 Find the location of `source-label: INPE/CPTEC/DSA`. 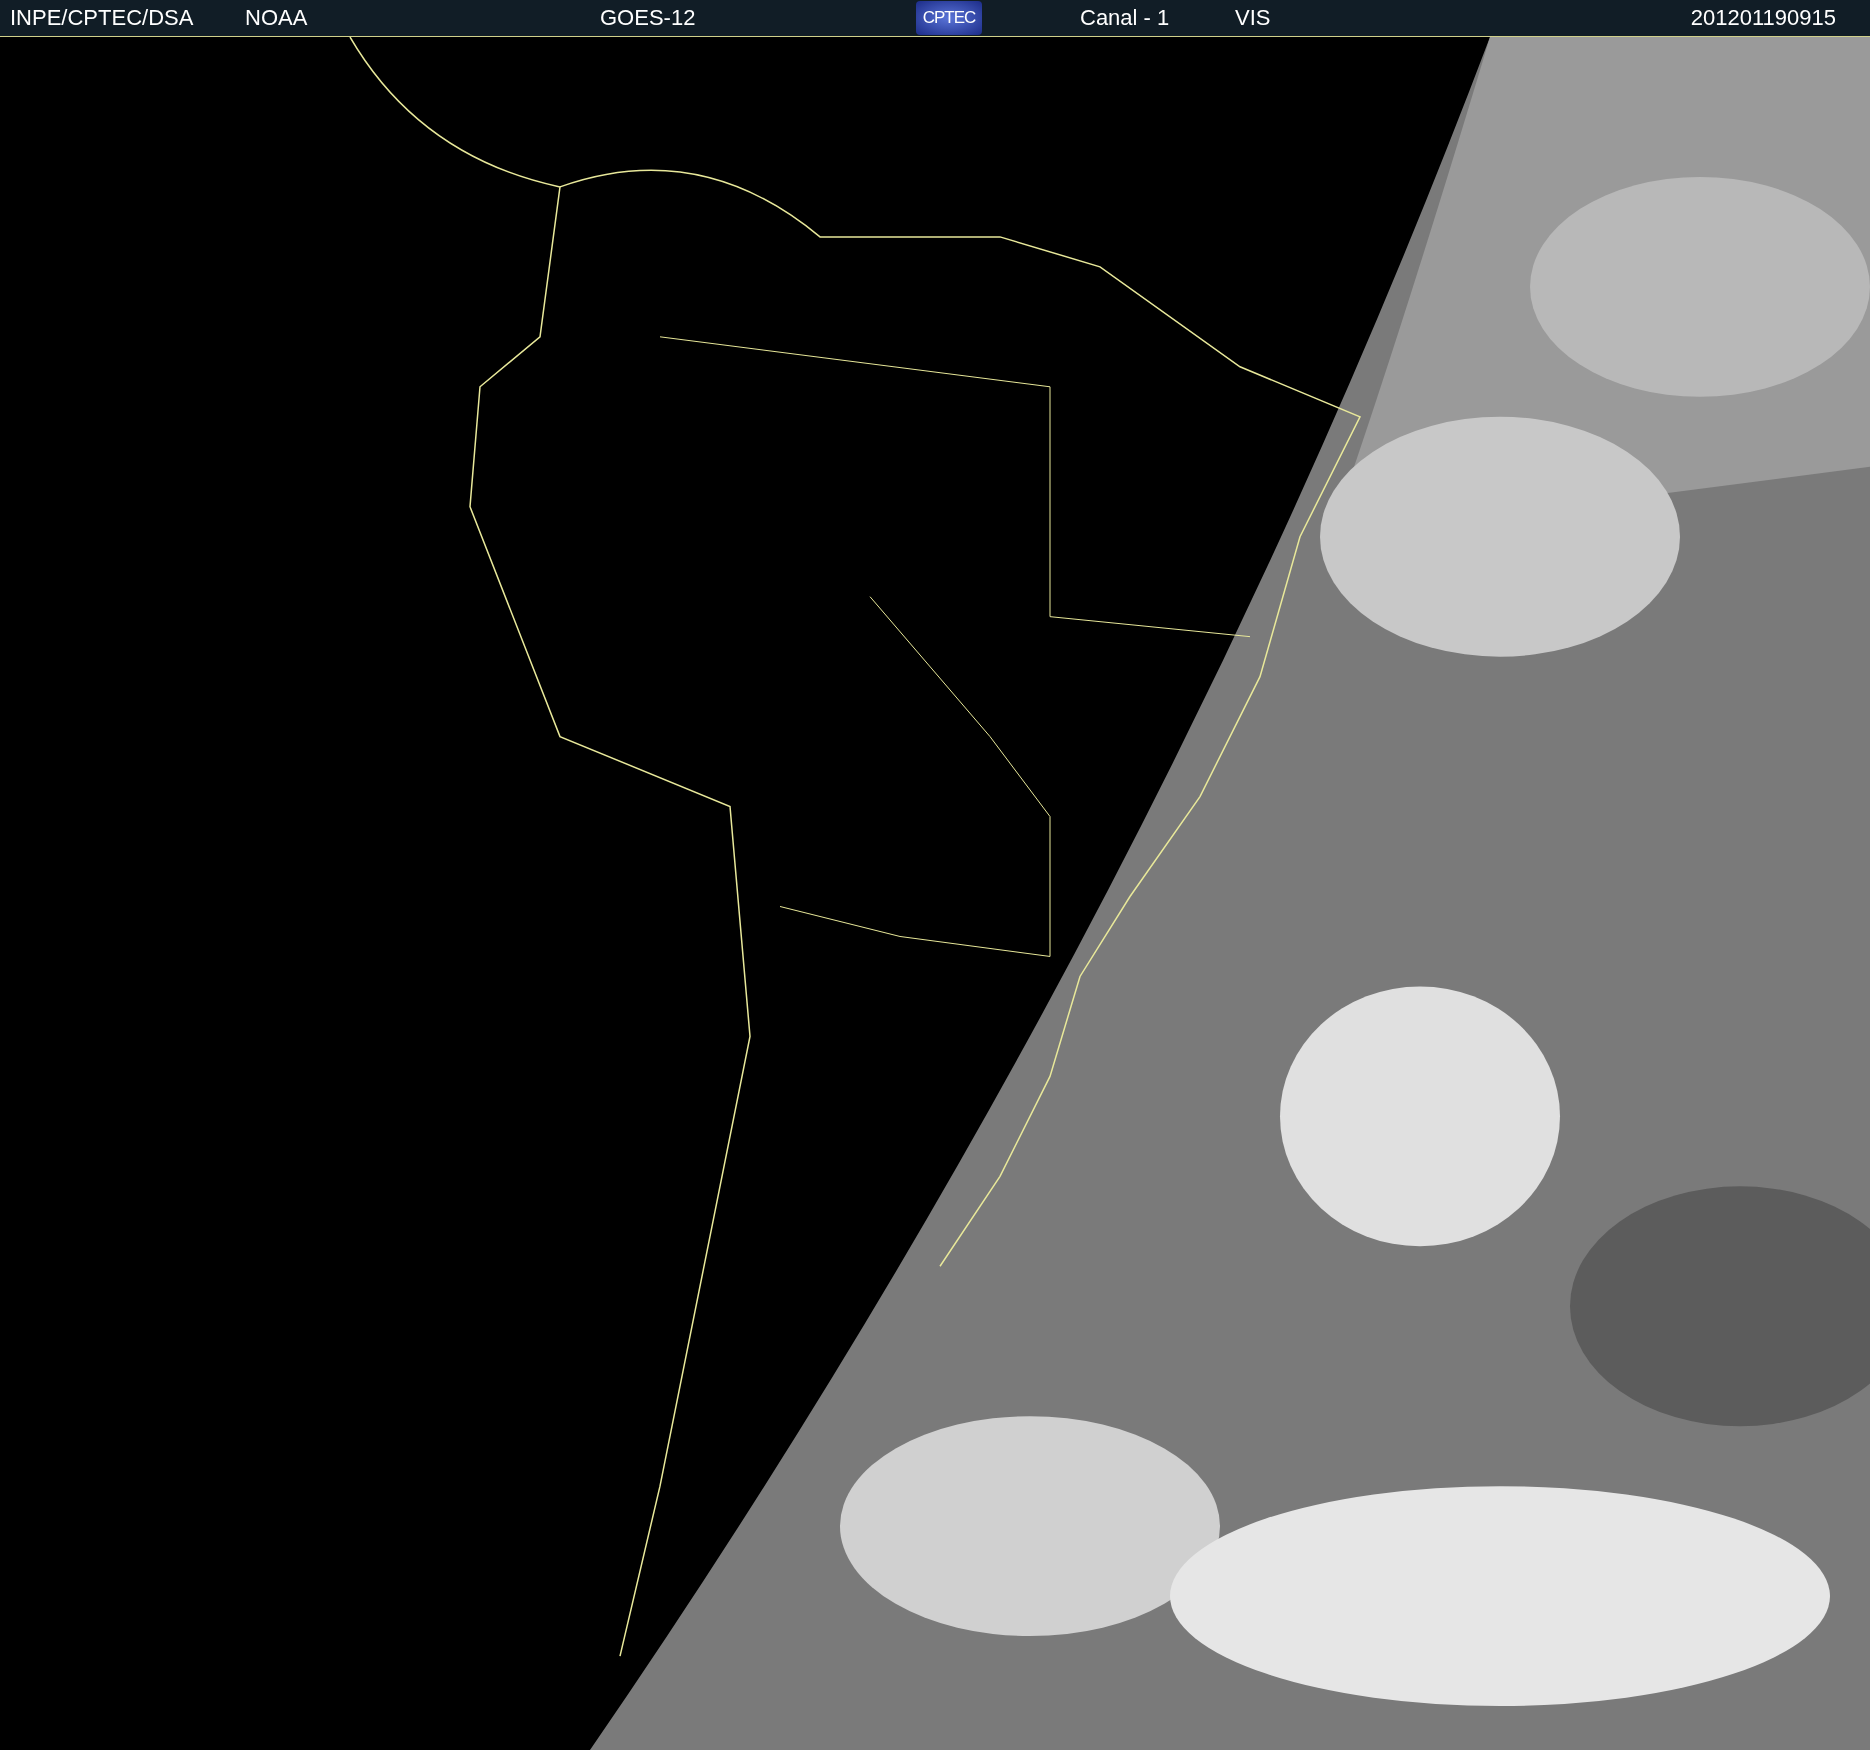

source-label: INPE/CPTEC/DSA is located at coordinates (102, 18).